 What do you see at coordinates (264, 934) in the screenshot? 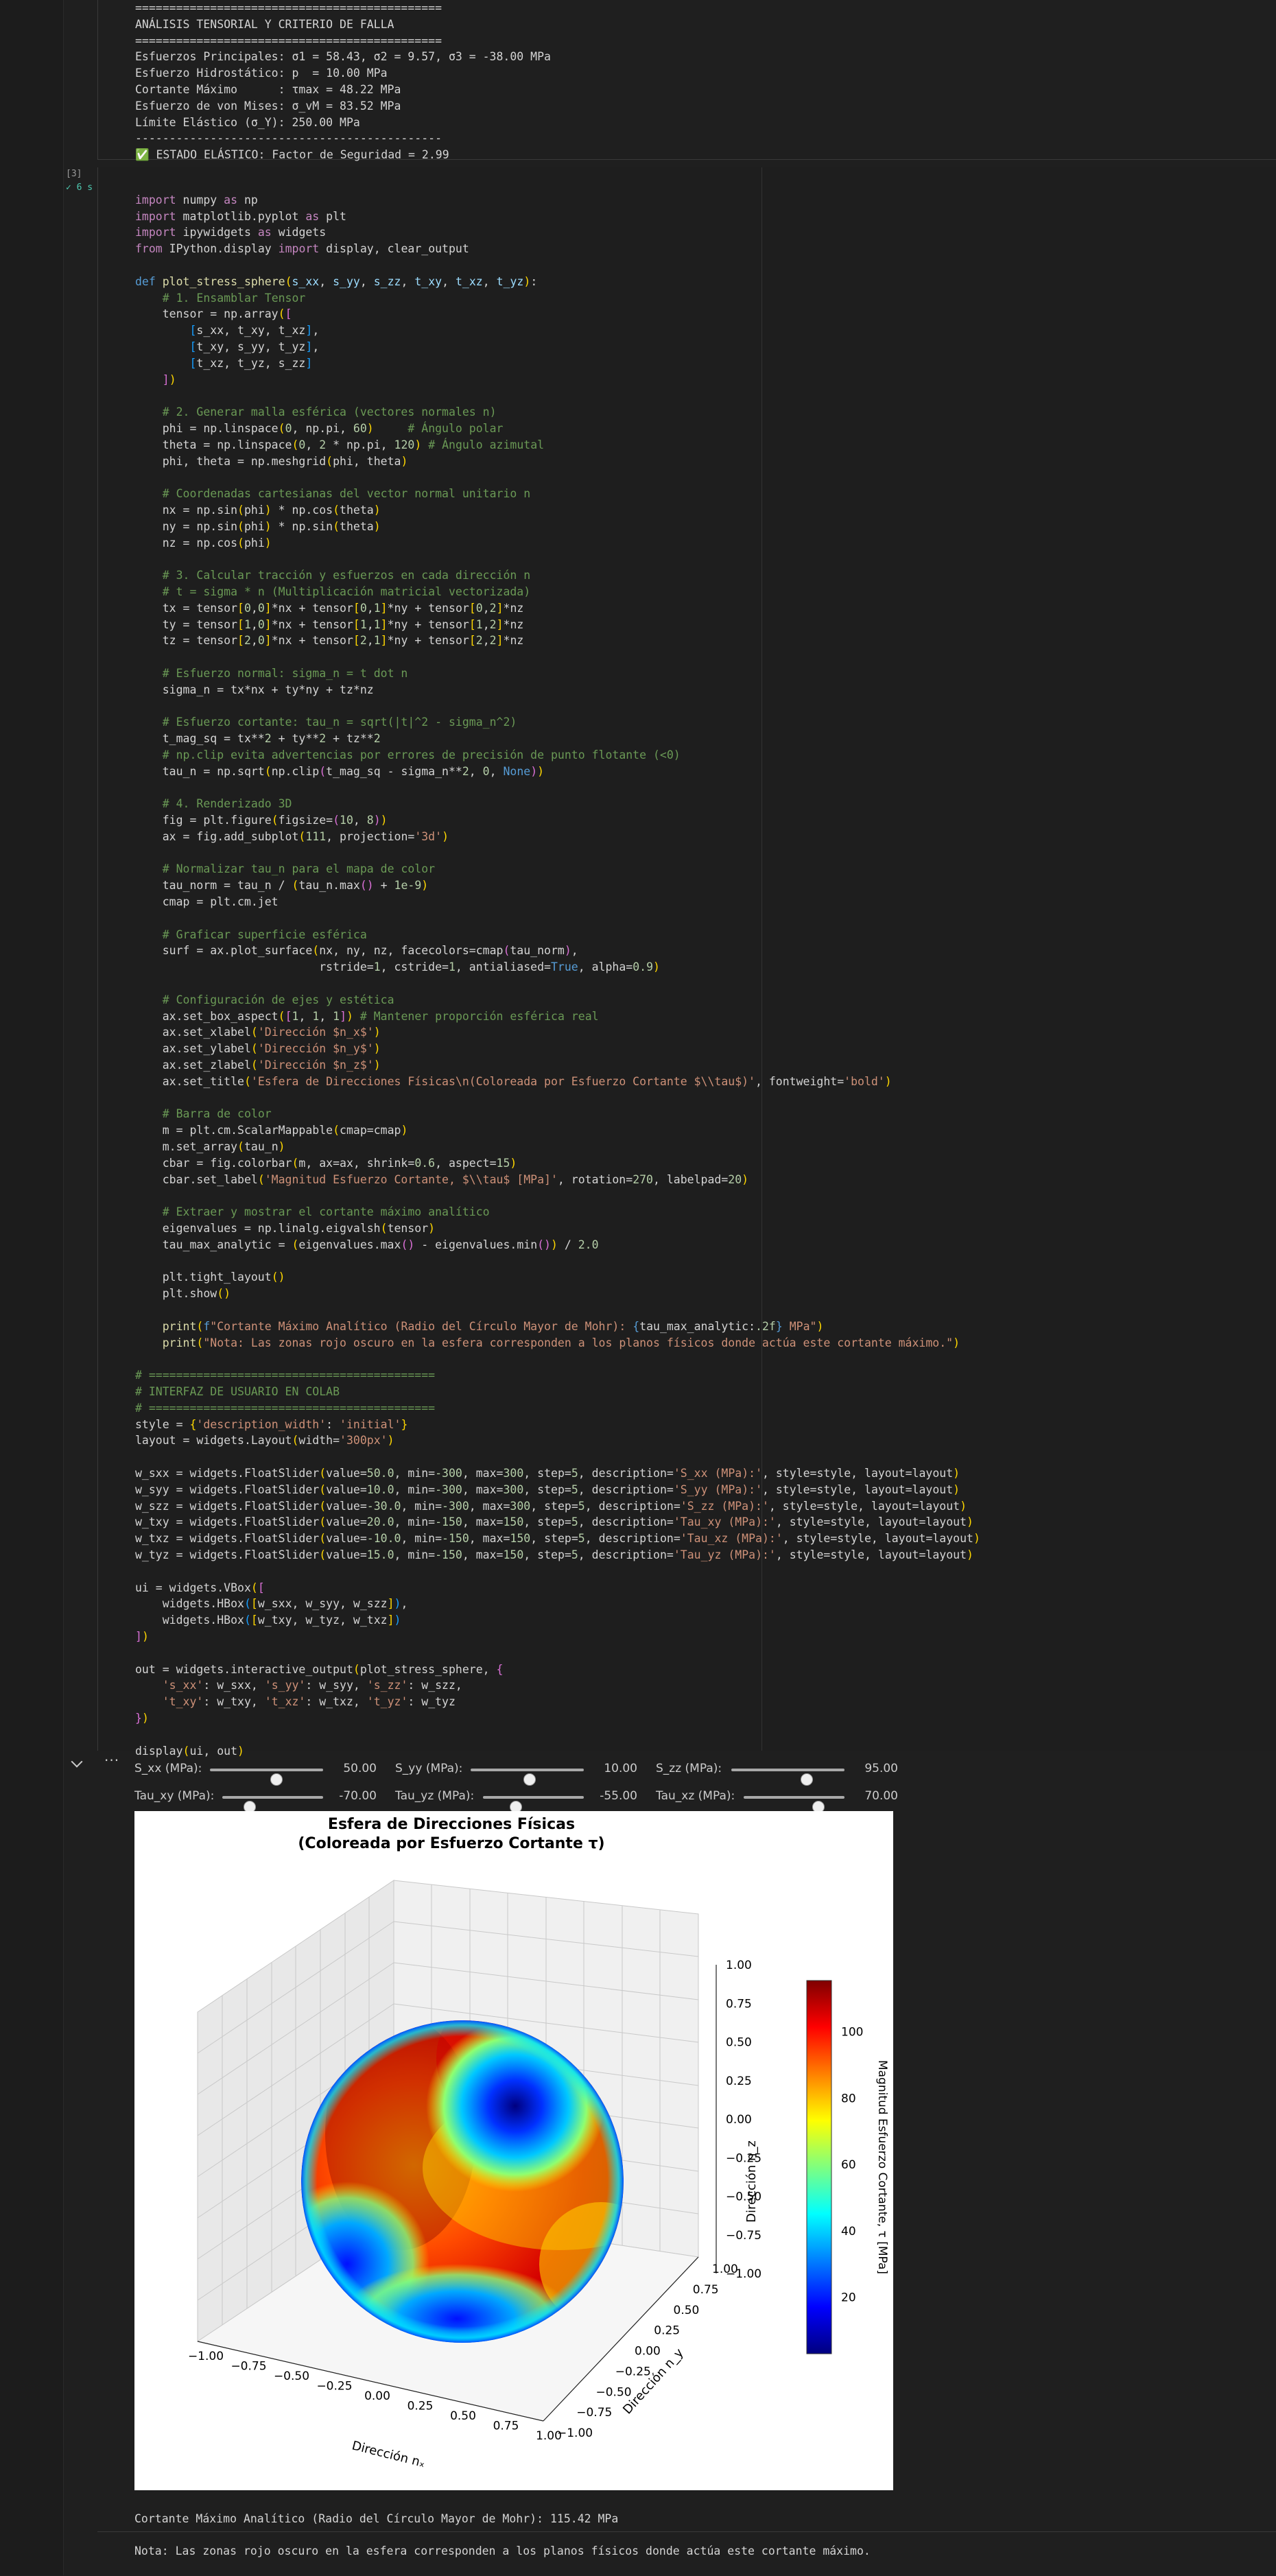
I see `code-line: # Graficar superficie esférica` at bounding box center [264, 934].